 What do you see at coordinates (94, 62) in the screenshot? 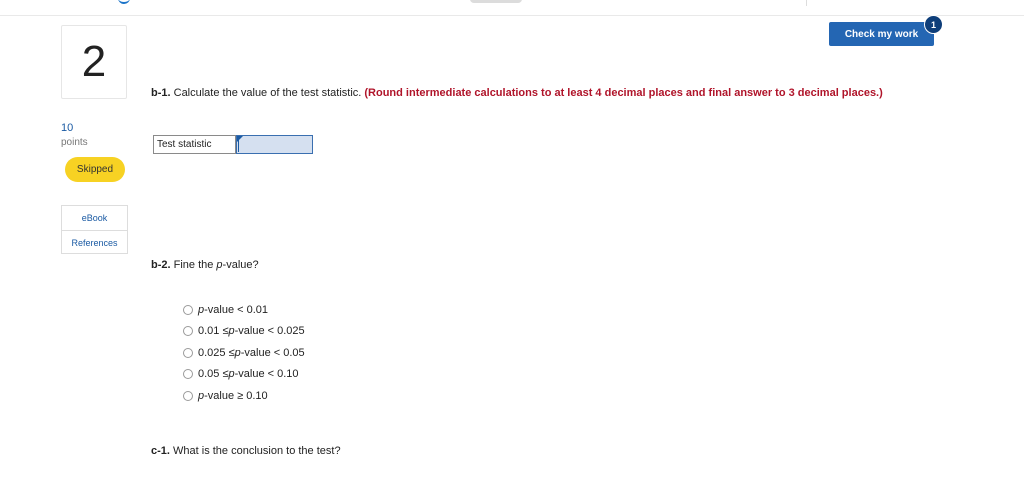
I see `question-number: 2` at bounding box center [94, 62].